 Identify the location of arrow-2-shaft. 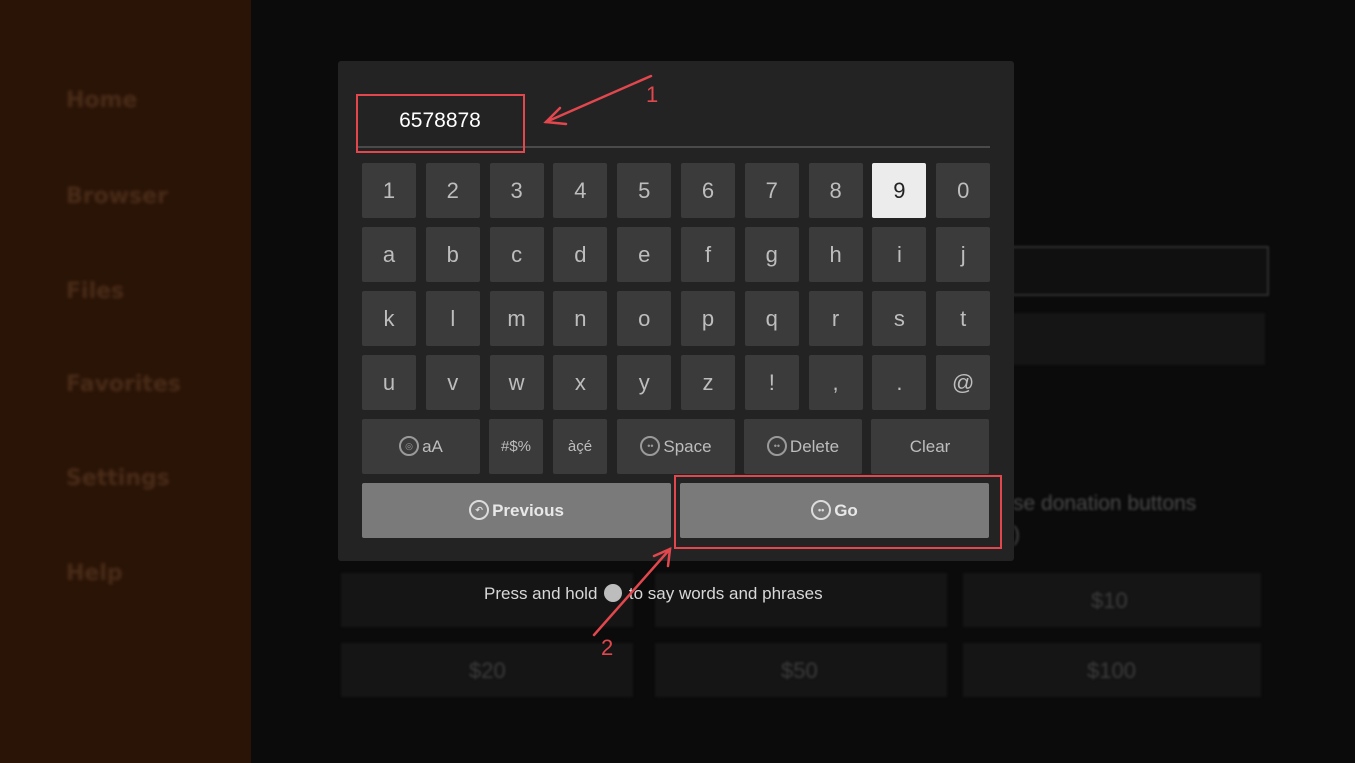
(632, 592).